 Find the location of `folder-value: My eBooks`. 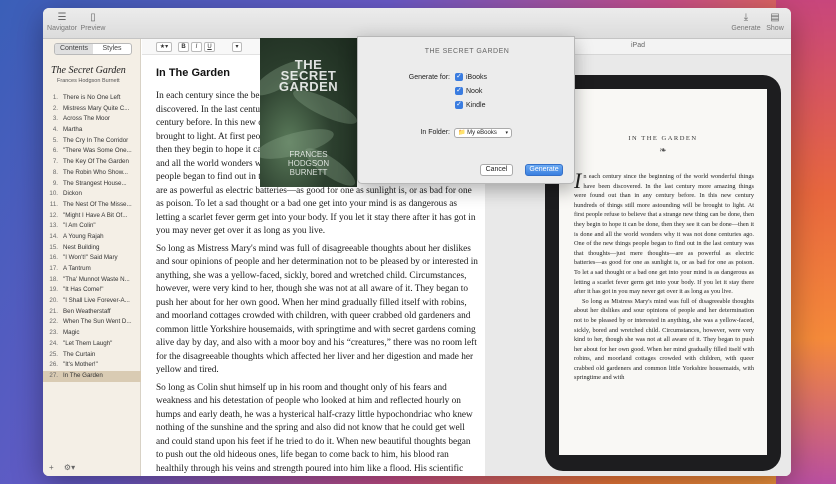

folder-value: My eBooks is located at coordinates (482, 133).